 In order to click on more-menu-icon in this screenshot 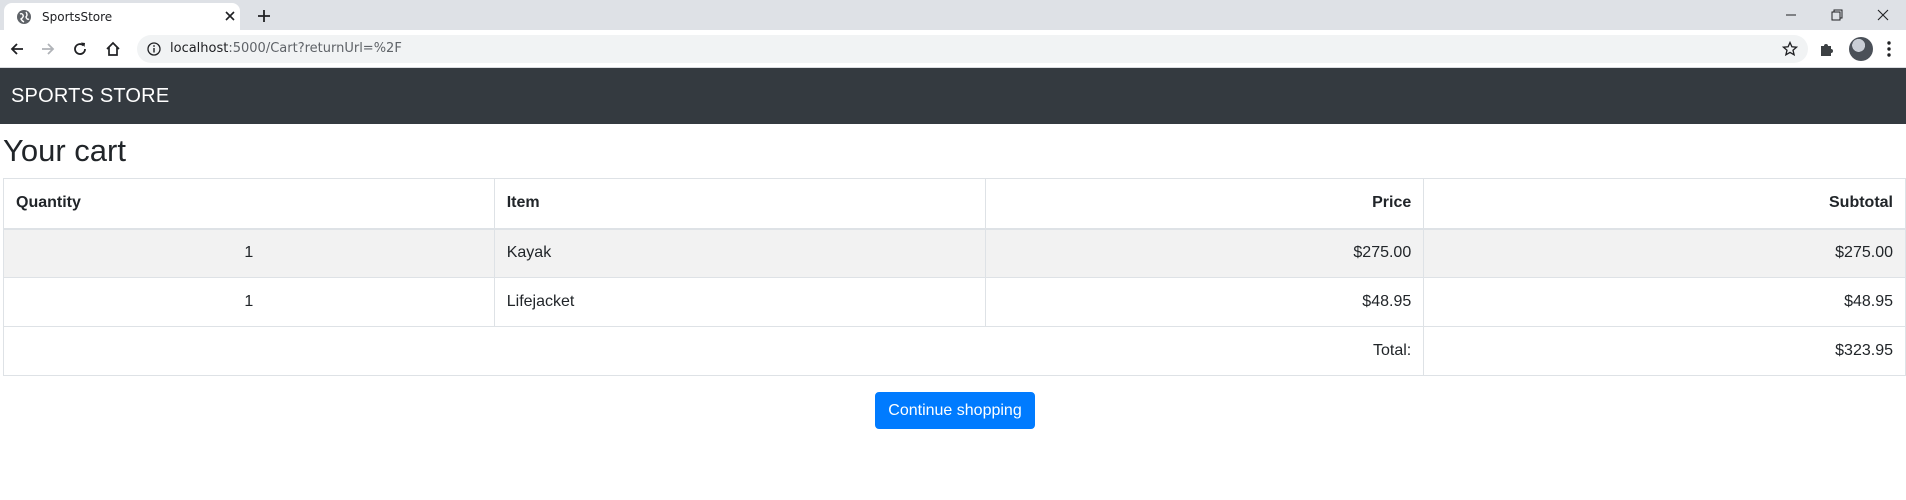, I will do `click(1889, 49)`.